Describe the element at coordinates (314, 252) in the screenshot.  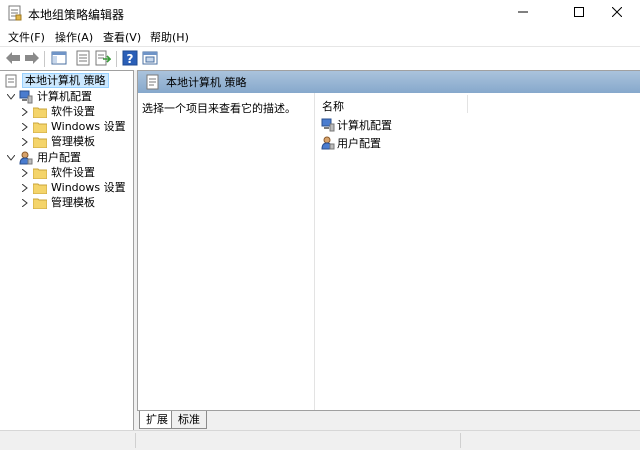
I see `content-divider` at that location.